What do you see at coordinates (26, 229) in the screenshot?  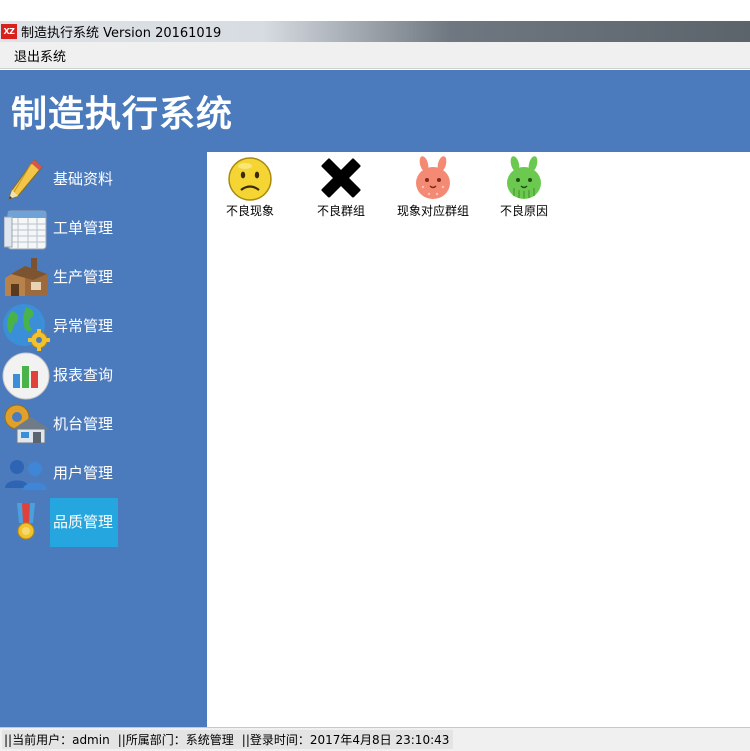 I see `spreadsheet-icon` at bounding box center [26, 229].